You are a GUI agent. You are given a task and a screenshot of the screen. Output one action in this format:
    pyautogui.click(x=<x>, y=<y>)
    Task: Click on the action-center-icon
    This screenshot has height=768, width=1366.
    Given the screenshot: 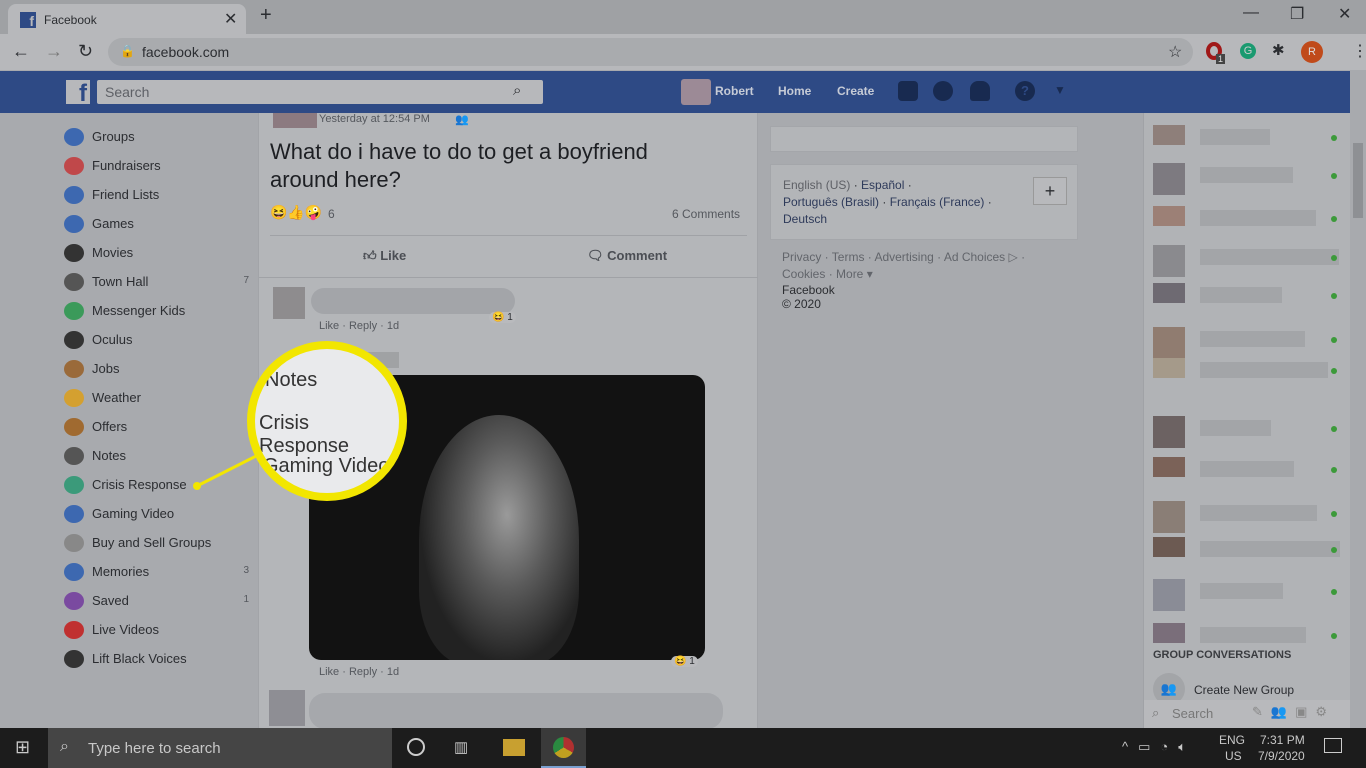 What is the action you would take?
    pyautogui.click(x=1333, y=745)
    